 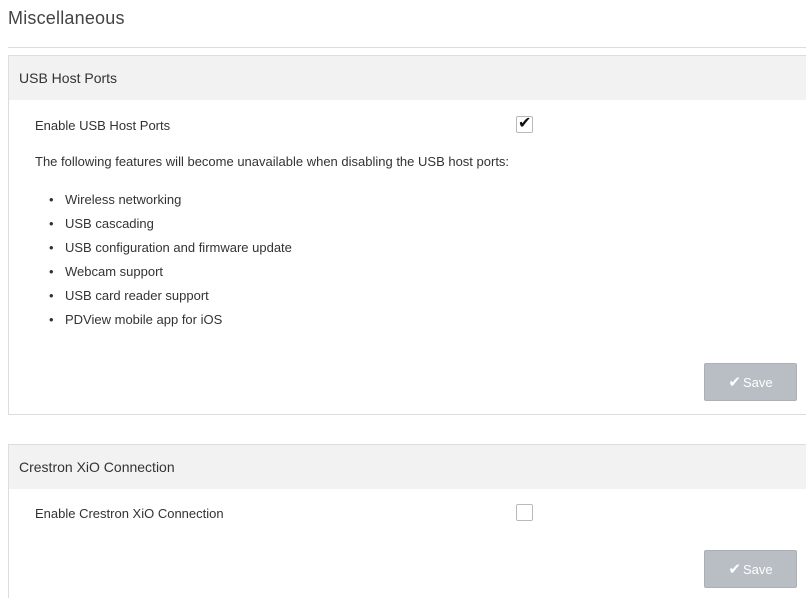 I want to click on xio-save-button: ✔ Save, so click(x=750, y=569).